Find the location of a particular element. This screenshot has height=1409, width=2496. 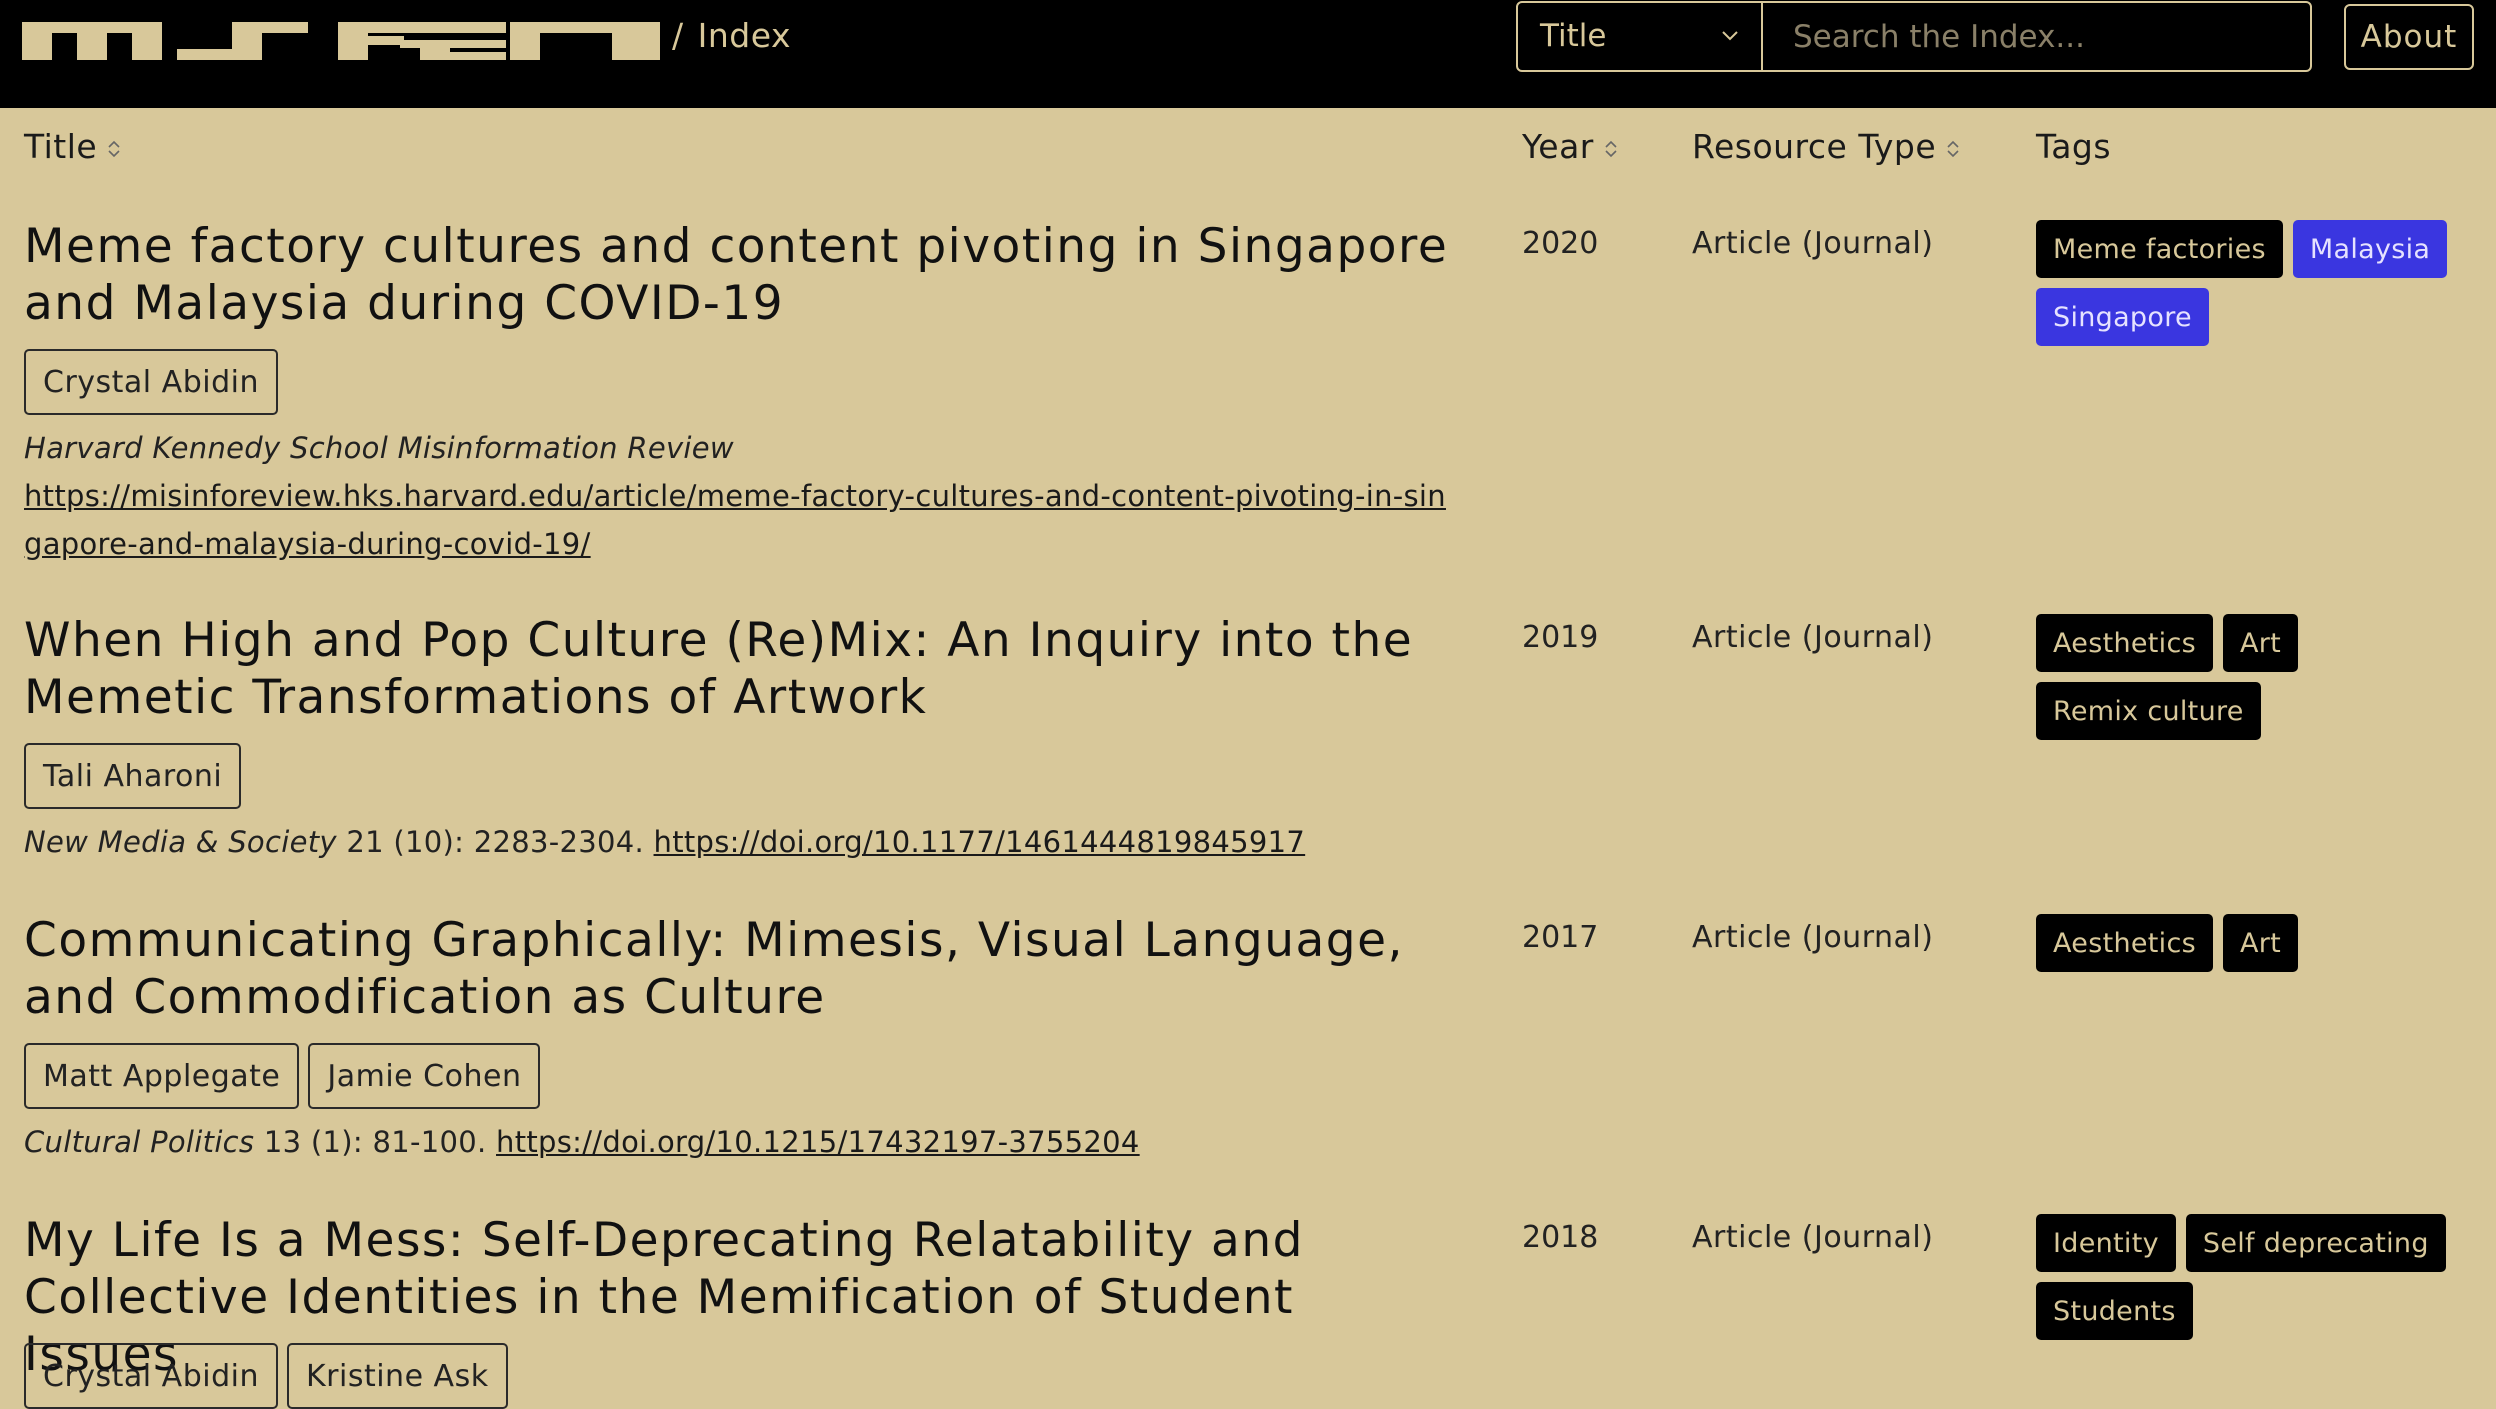

entry-volume-pages: 13 (1): 81-100. is located at coordinates (375, 1142).